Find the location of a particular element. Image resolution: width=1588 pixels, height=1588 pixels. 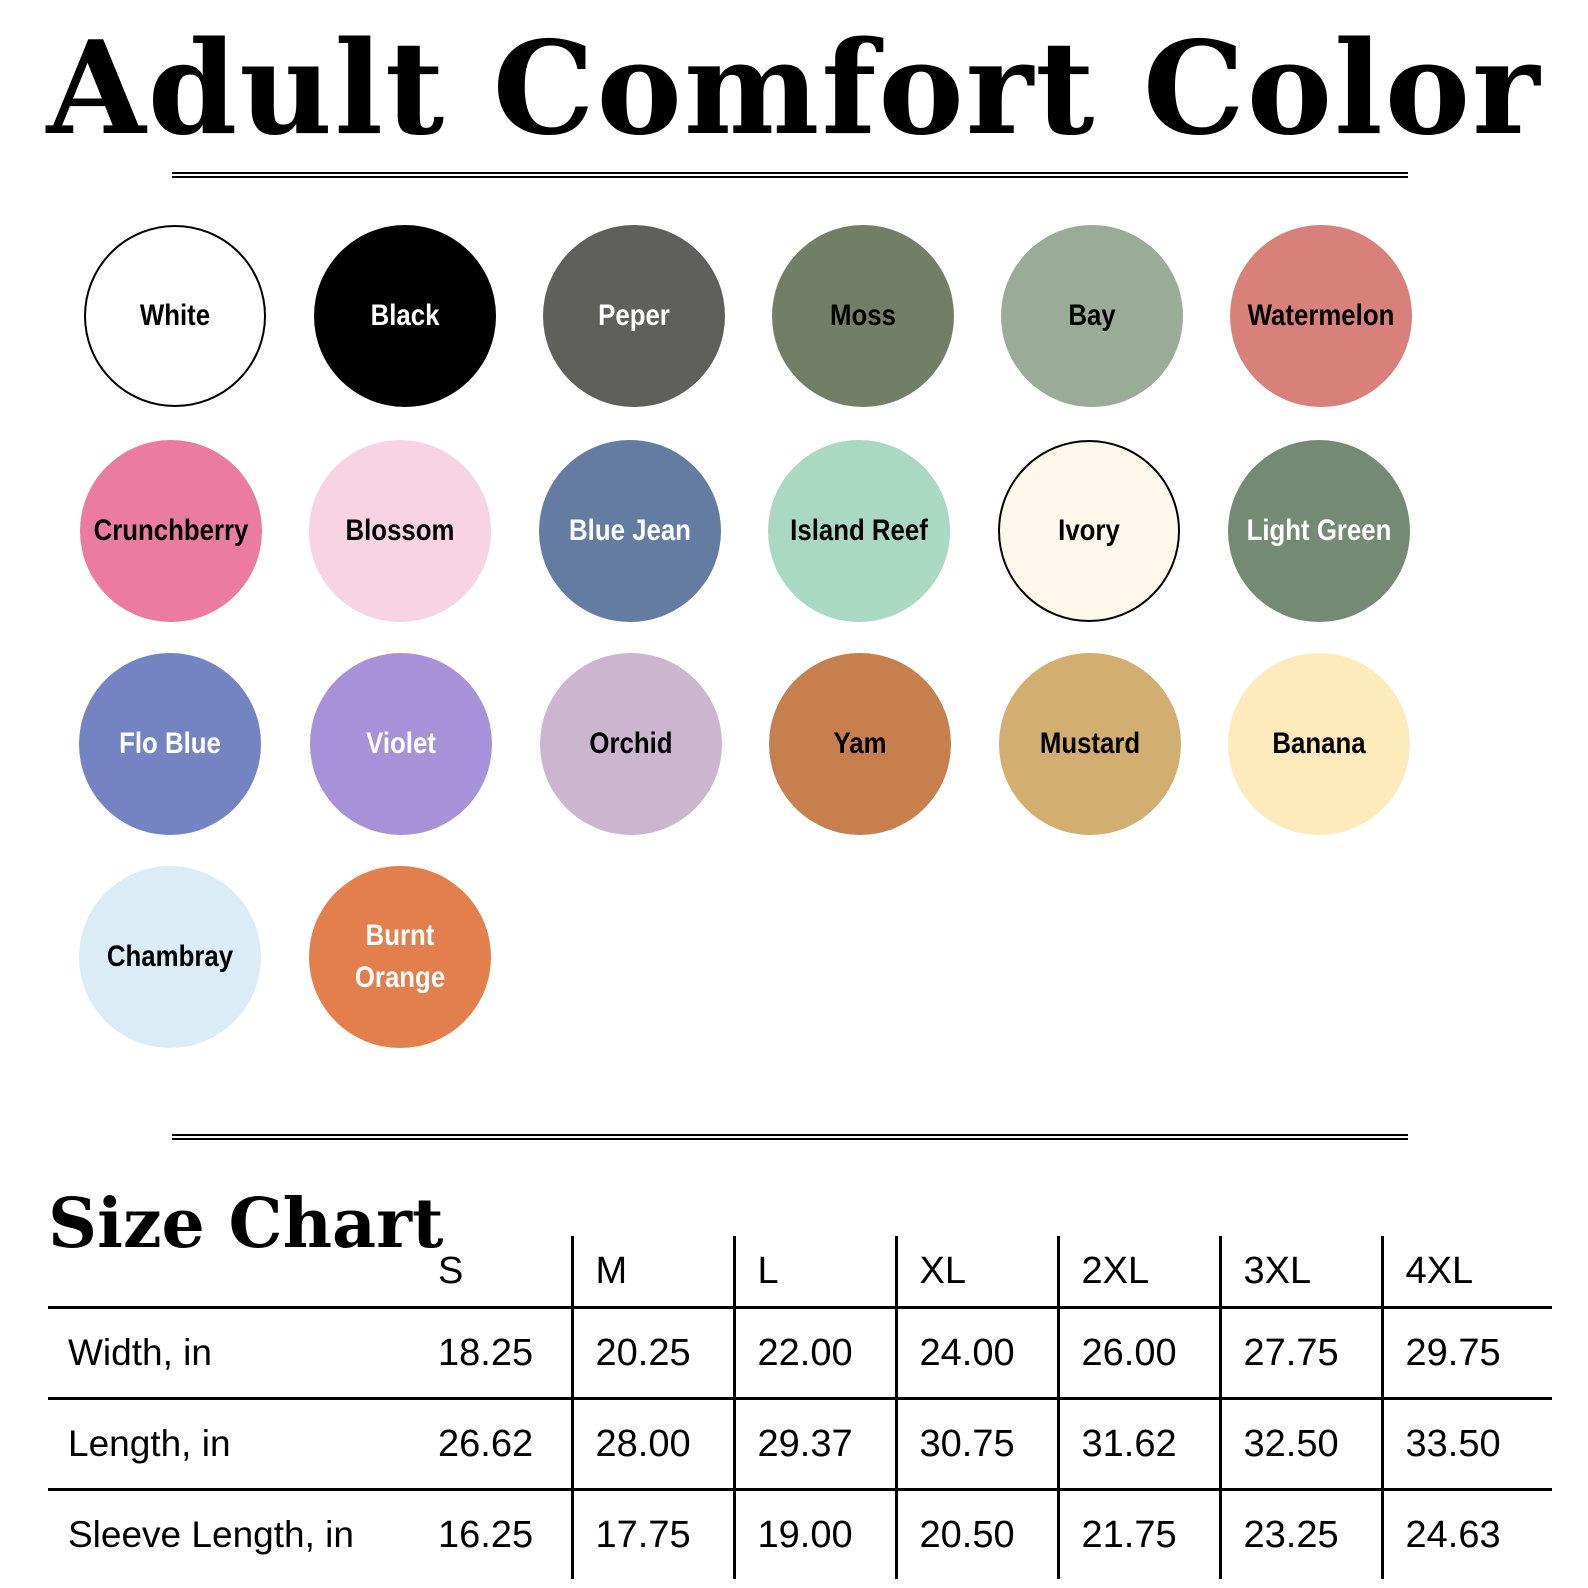

table-cell: 26.62 is located at coordinates (486, 1443).